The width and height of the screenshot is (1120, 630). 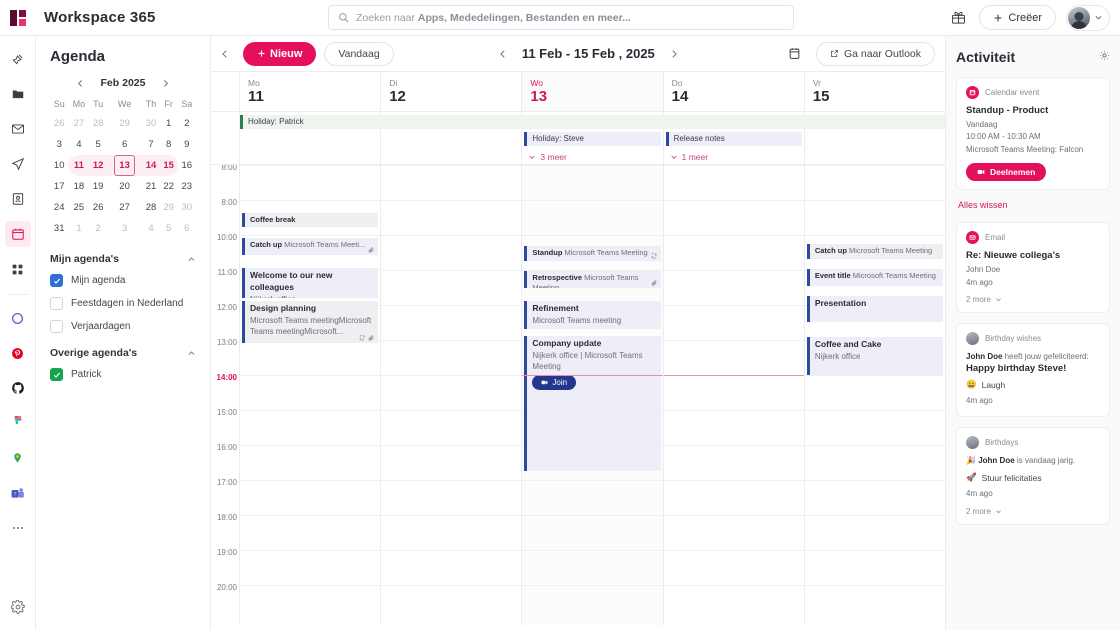 What do you see at coordinates (80, 83) in the screenshot?
I see `mini-cal-prev-icon` at bounding box center [80, 83].